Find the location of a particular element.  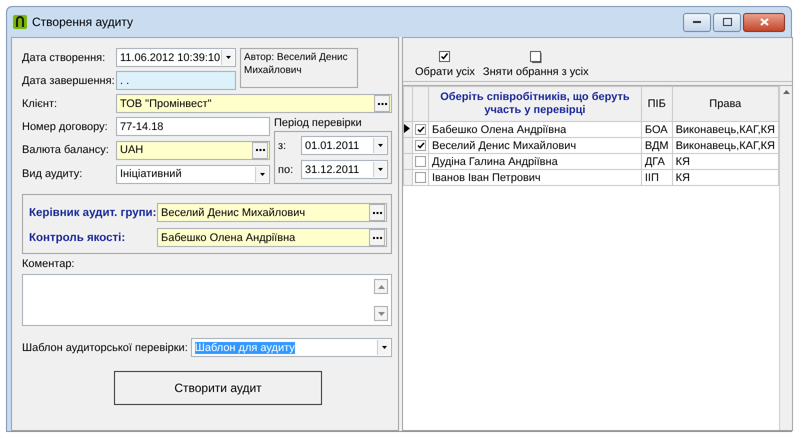

field-label: Клієнт: is located at coordinates (40, 104).